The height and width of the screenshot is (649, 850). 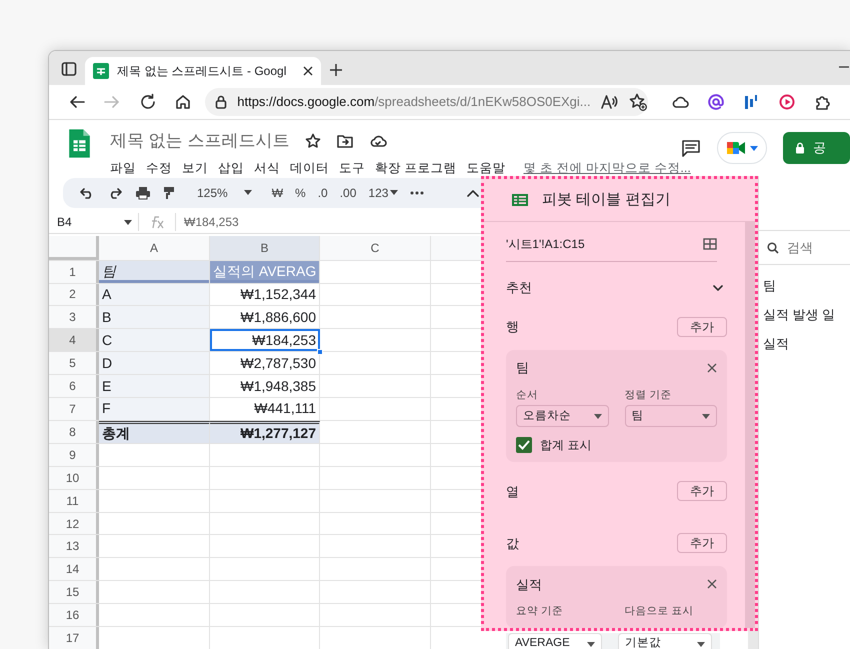 I want to click on row-number: 12, so click(x=74, y=523).